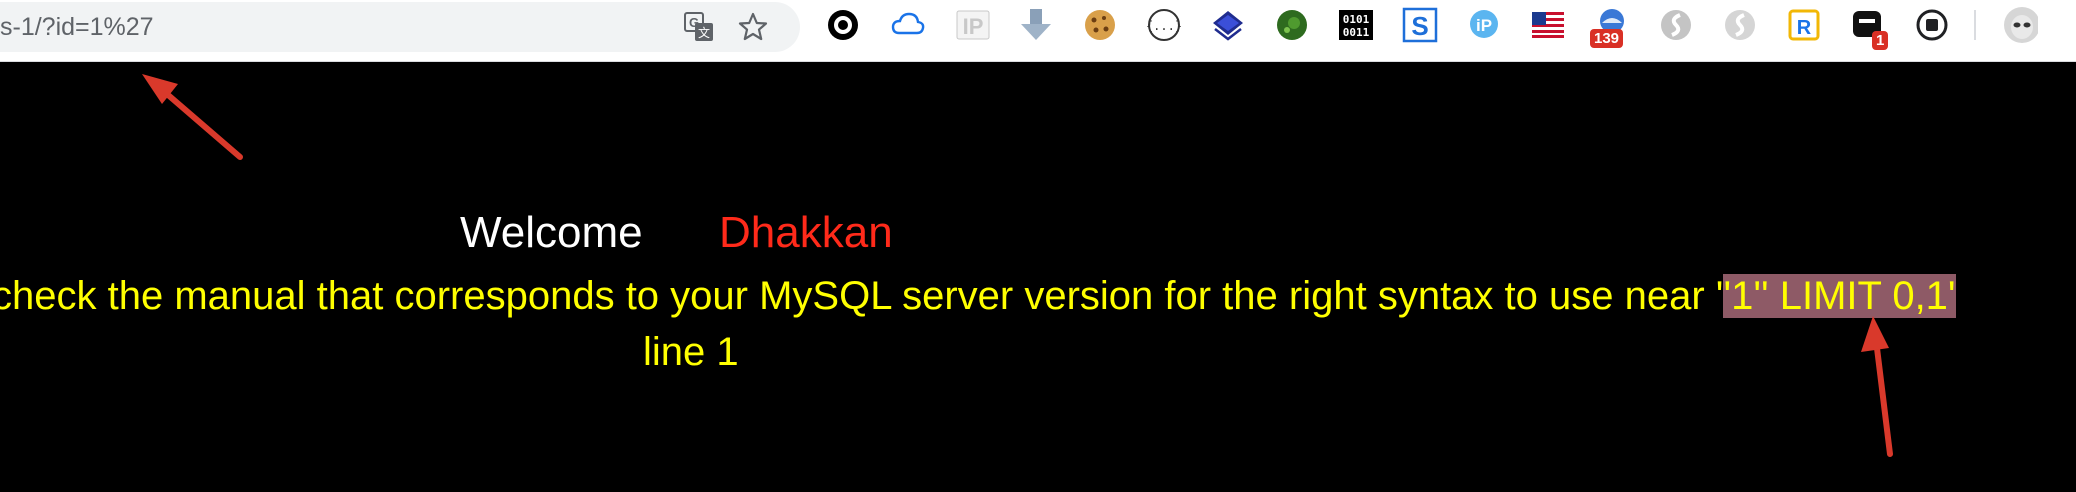 This screenshot has height=492, width=2076. I want to click on ip-bubble-text: iP, so click(1484, 25).